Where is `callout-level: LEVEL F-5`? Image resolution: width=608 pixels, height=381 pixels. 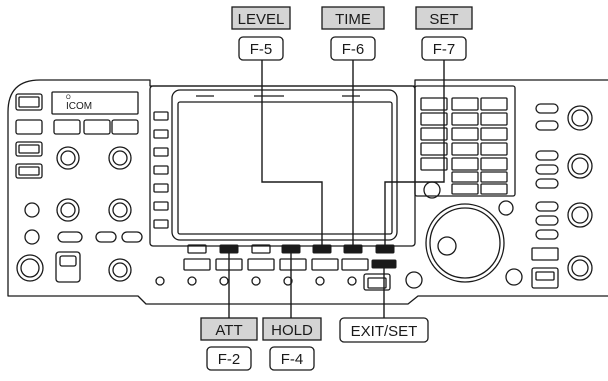 callout-level: LEVEL F-5 is located at coordinates (261, 33).